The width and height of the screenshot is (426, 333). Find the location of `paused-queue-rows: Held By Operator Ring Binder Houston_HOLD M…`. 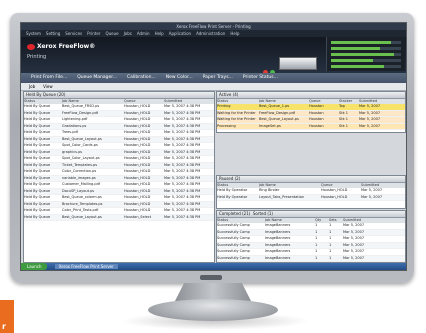

paused-queue-rows: Held By Operator Ring Binder Houston_HOLD M… is located at coordinates (311, 194).